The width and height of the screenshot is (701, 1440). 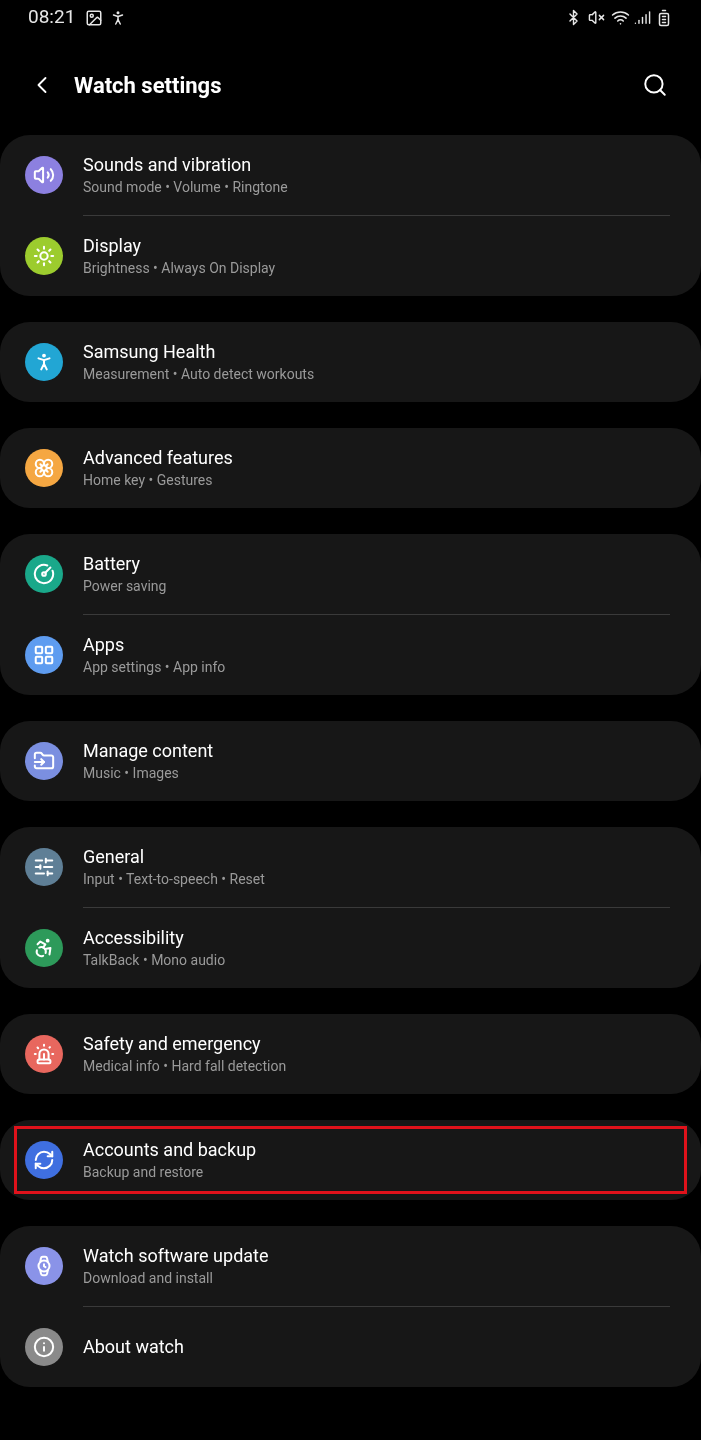 What do you see at coordinates (185, 187) in the screenshot?
I see `item-subtitle: Sound mode • Volume • Ringtone` at bounding box center [185, 187].